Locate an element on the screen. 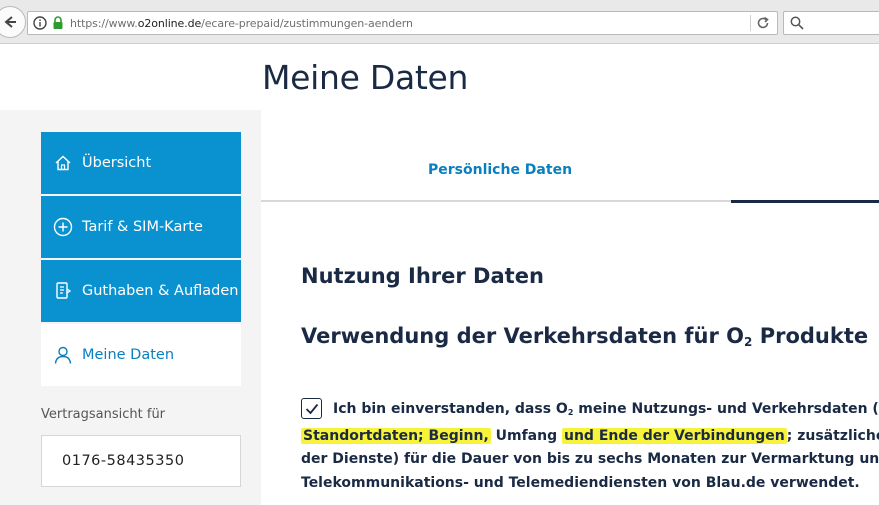 The width and height of the screenshot is (879, 505). url-separator is located at coordinates (750, 23).